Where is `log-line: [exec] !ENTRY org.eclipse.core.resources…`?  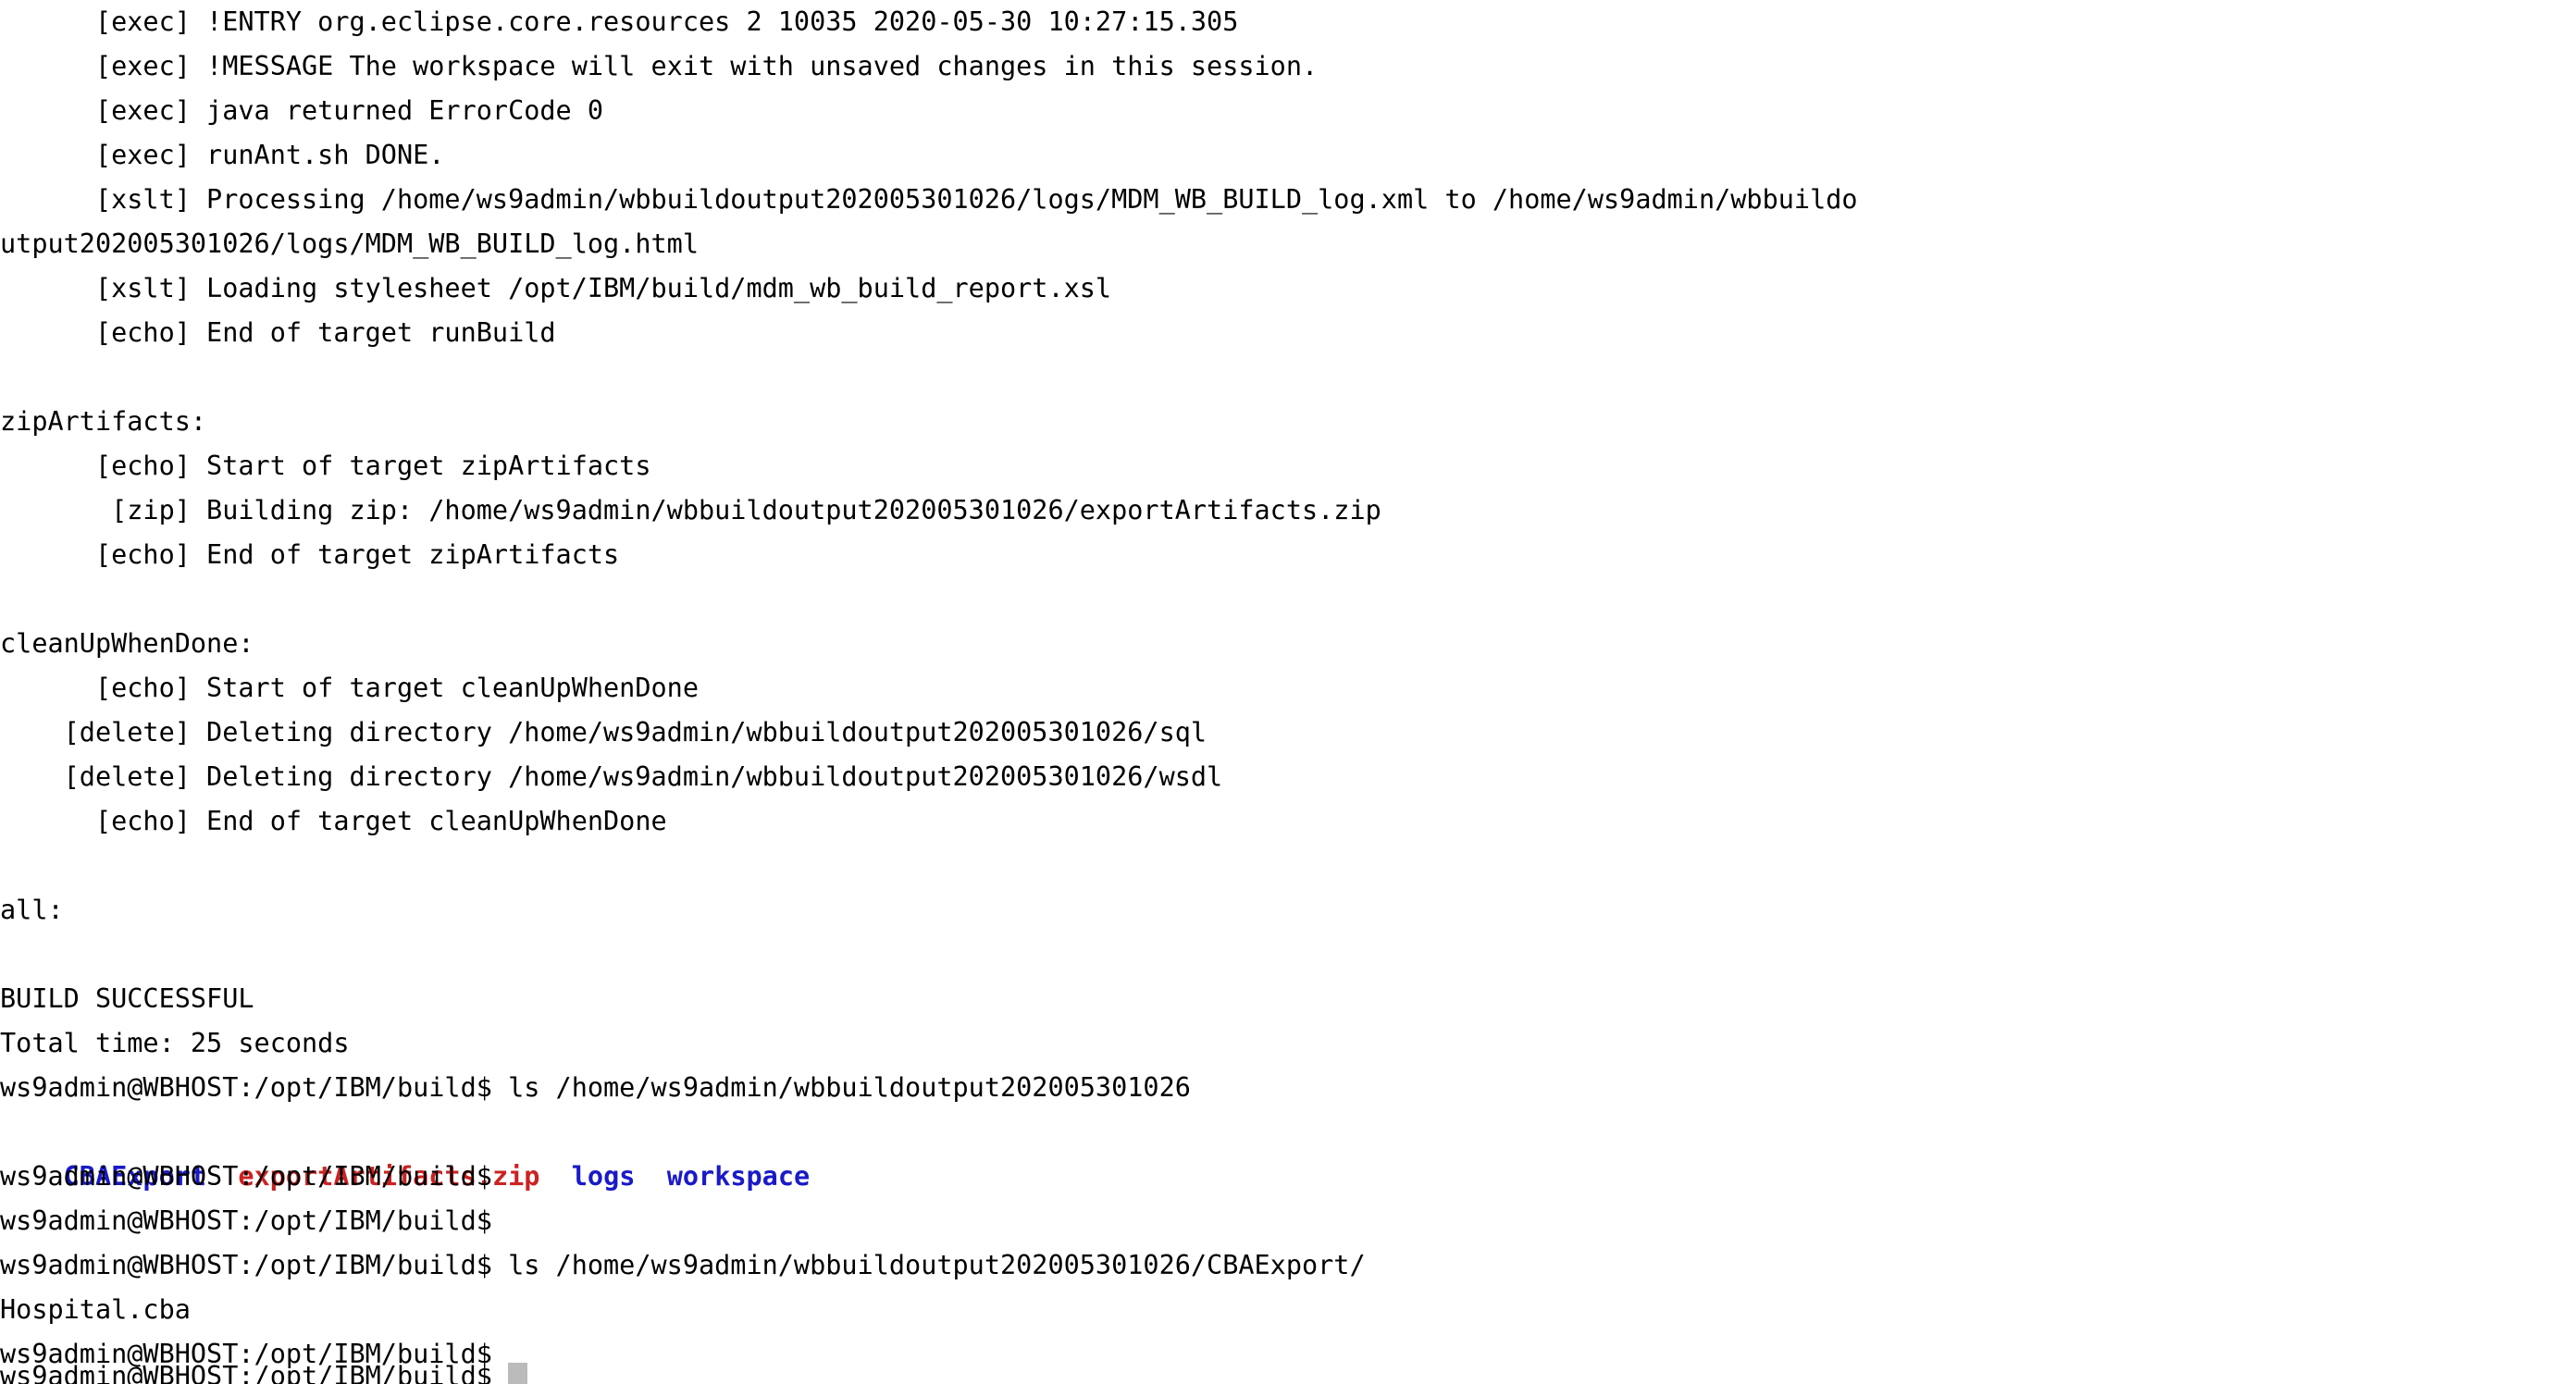
log-line: [exec] !ENTRY org.eclipse.core.resources… is located at coordinates (619, 22).